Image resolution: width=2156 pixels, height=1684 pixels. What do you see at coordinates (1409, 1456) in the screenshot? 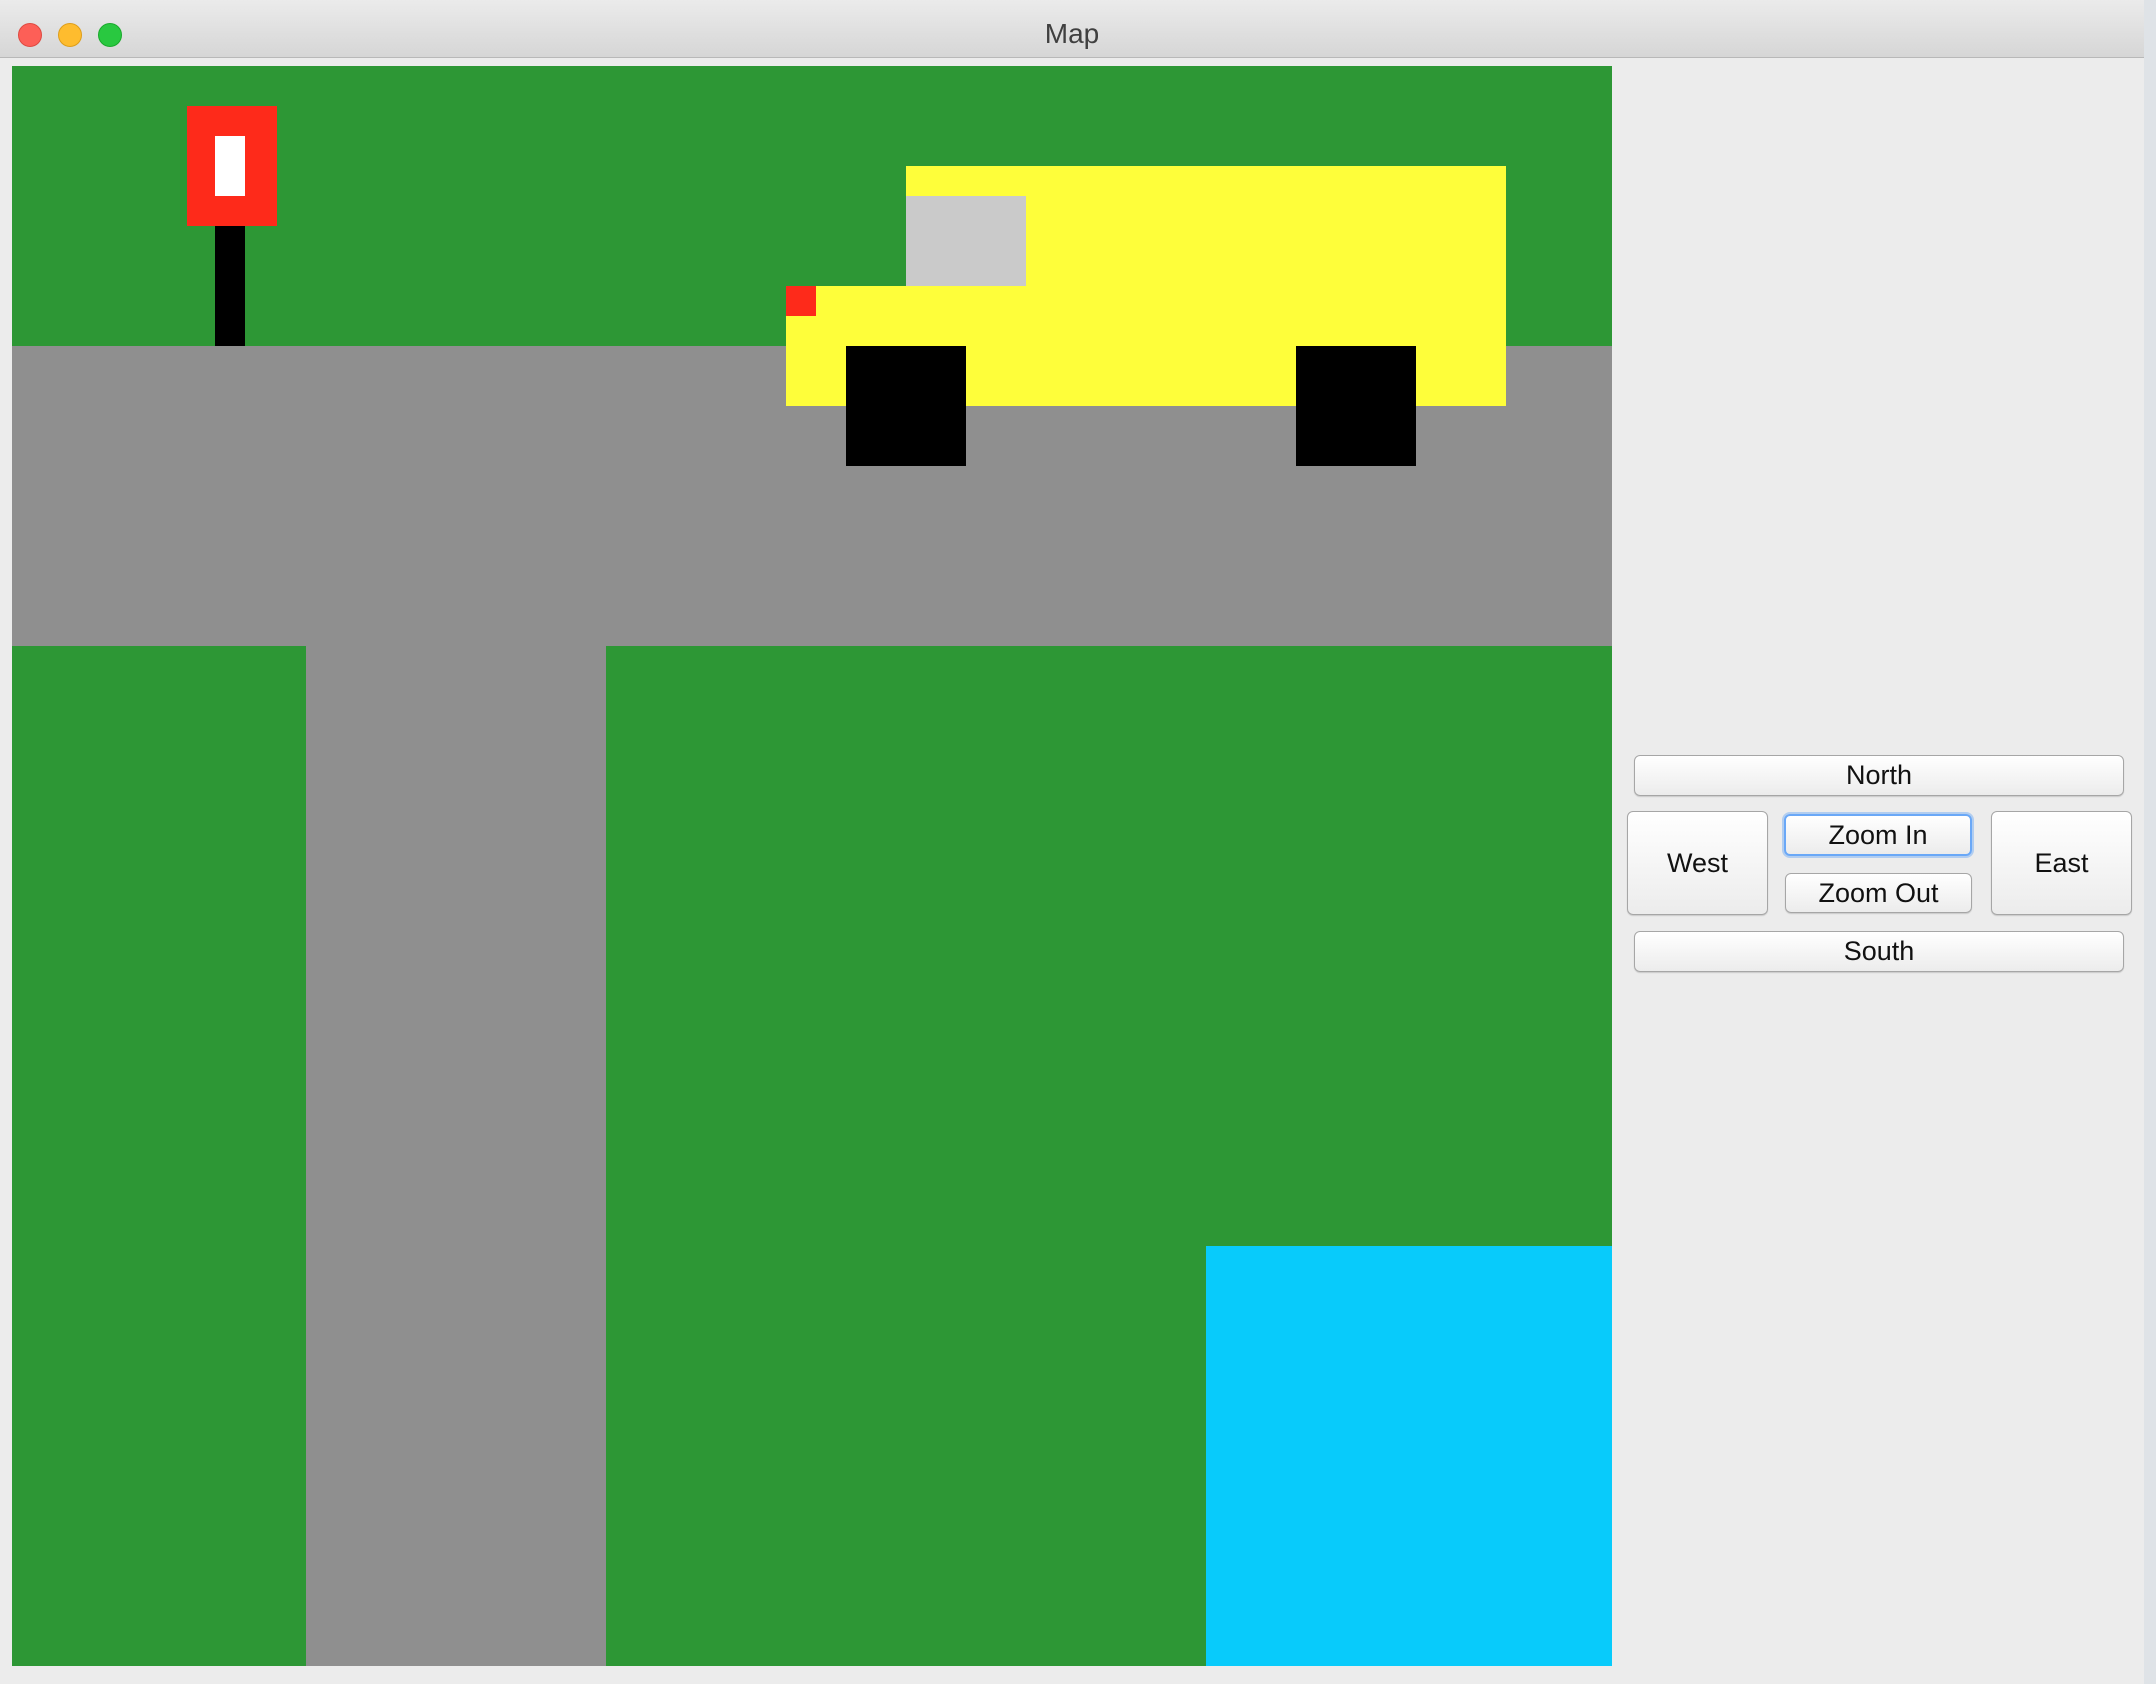
I see `water` at bounding box center [1409, 1456].